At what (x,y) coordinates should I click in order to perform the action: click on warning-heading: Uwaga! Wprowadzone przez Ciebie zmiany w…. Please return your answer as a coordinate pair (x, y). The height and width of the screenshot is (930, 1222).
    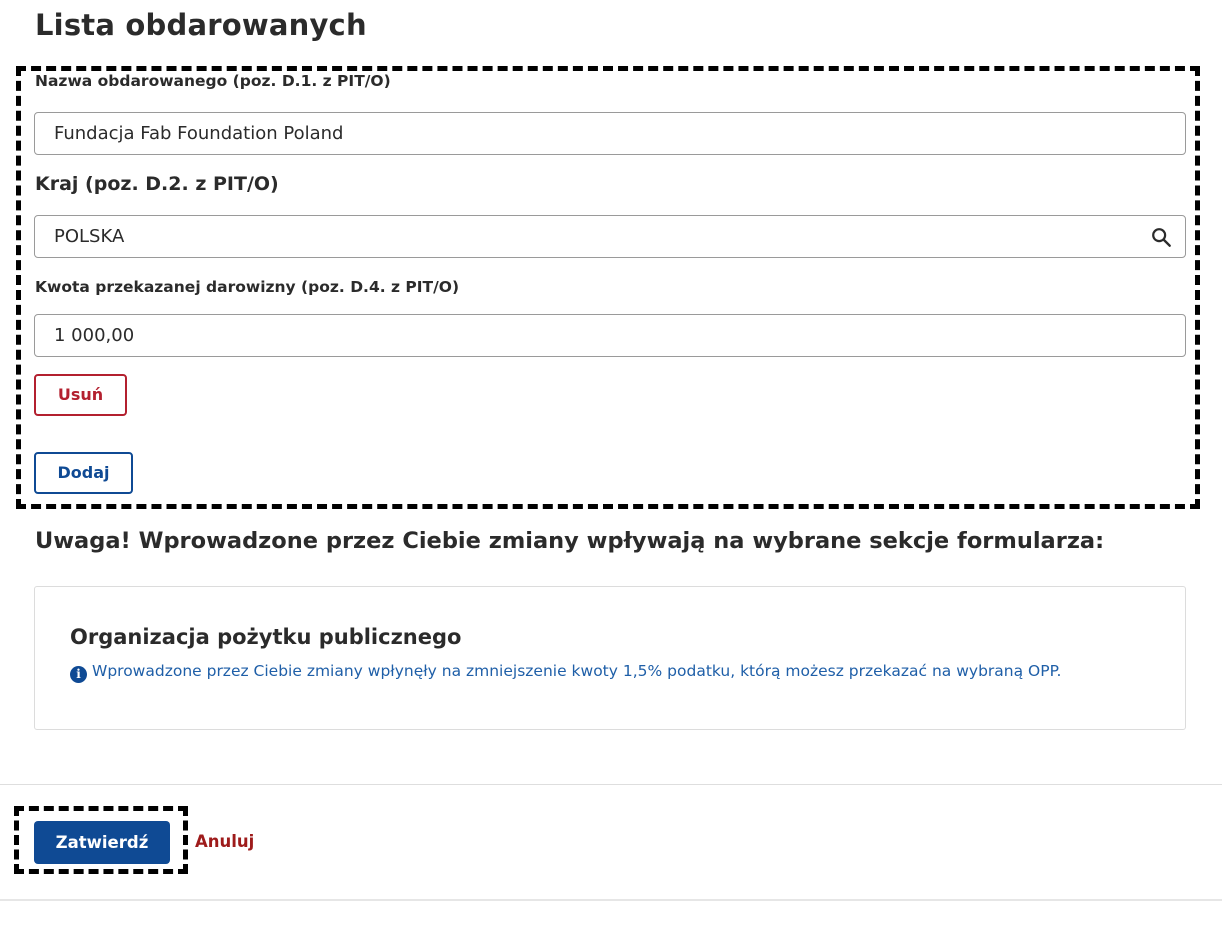
    Looking at the image, I should click on (570, 541).